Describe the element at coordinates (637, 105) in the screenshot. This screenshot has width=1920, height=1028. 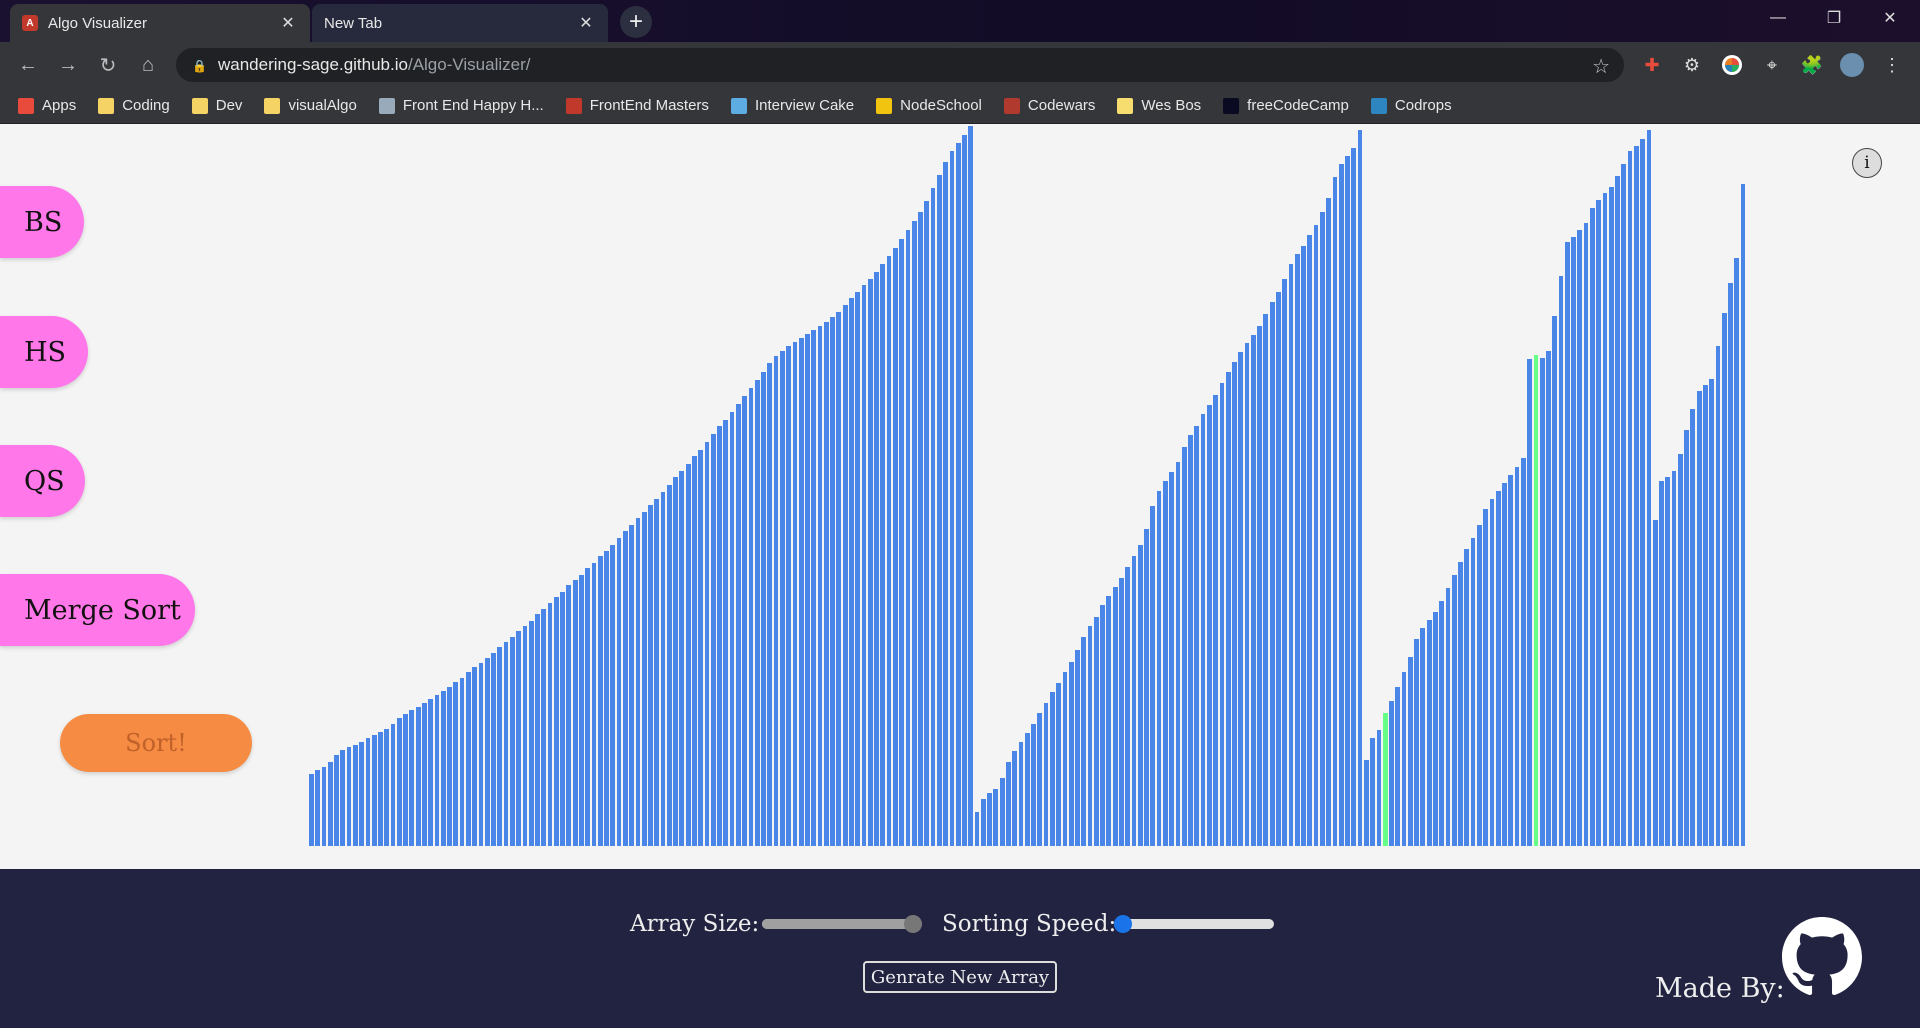
I see `bookmark-item: FrontEnd Masters` at that location.